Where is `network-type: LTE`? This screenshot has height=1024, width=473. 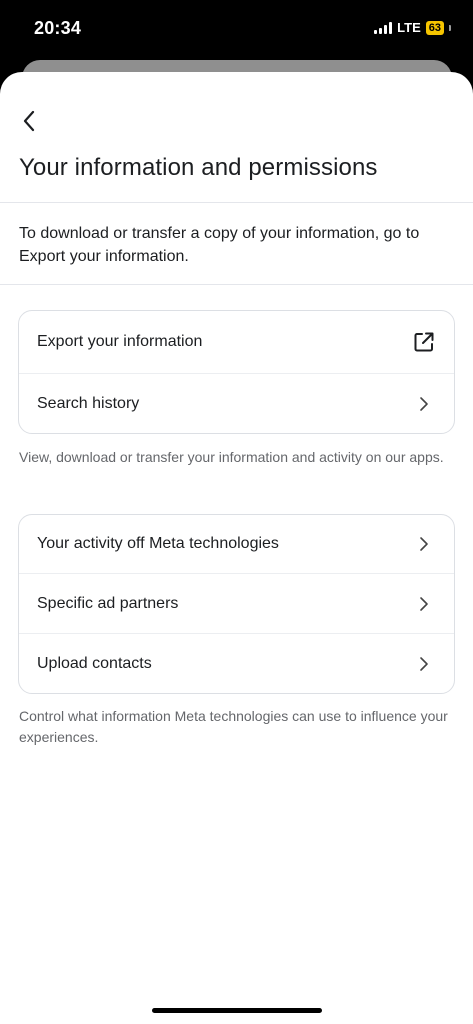
network-type: LTE is located at coordinates (409, 27).